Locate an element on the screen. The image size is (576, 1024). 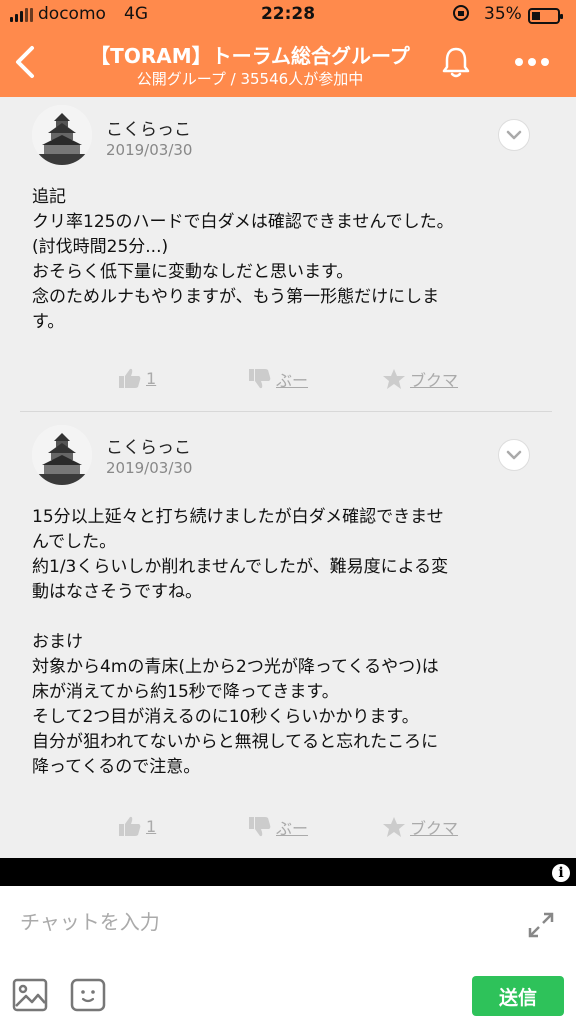
sticker-button is located at coordinates (88, 995).